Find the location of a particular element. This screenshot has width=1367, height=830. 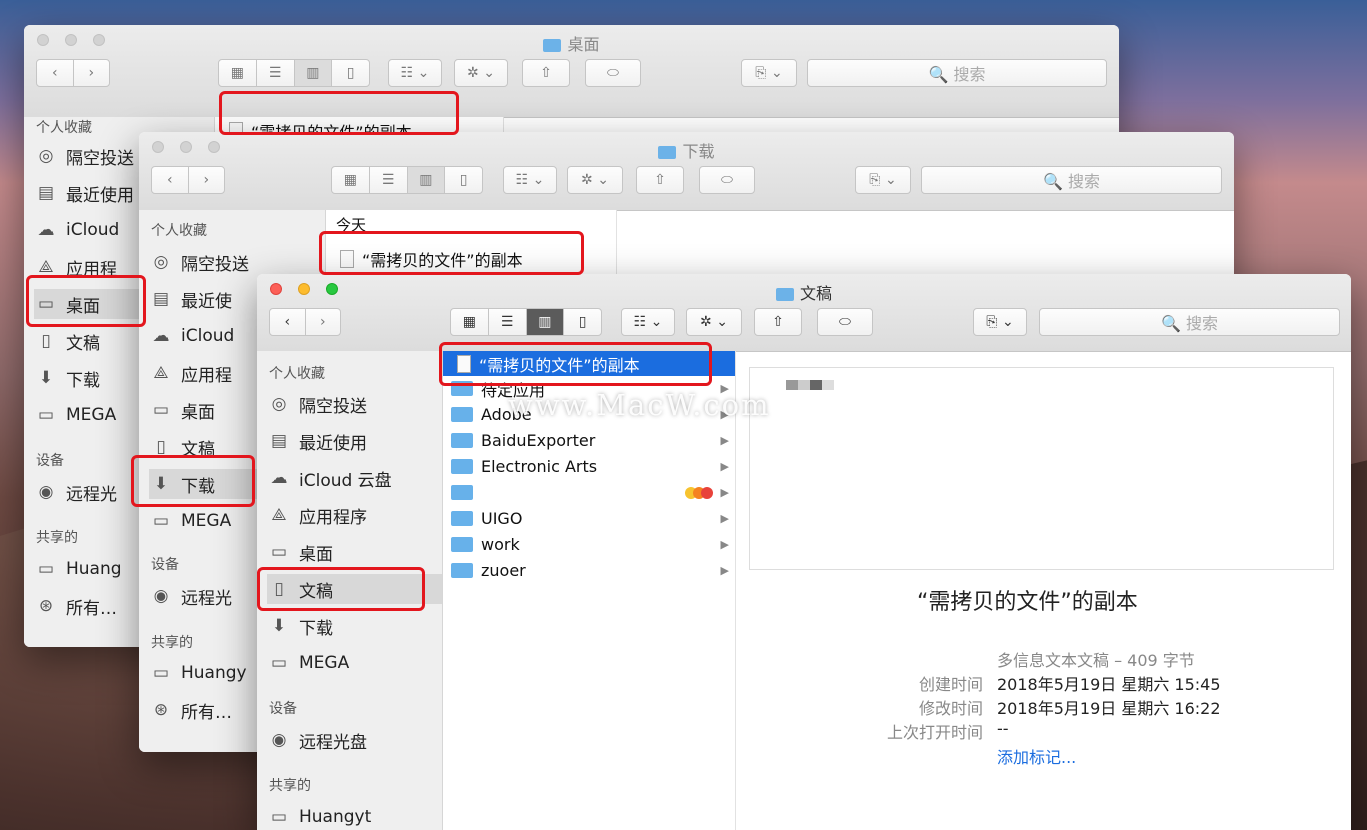

sidebar-section-favorites: 个人收藏 is located at coordinates (179, 231).